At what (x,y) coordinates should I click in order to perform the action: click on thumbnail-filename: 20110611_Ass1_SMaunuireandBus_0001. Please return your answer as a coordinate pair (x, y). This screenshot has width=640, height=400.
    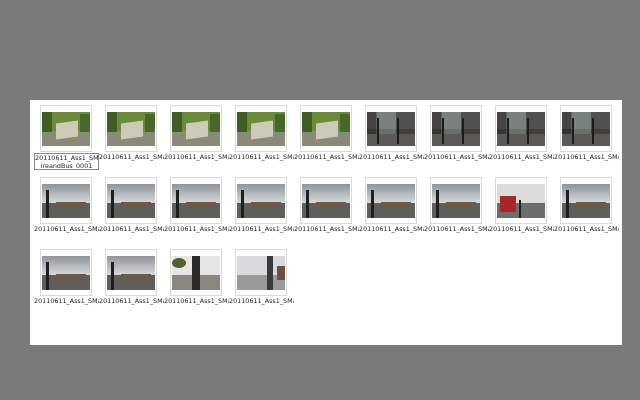
    Looking at the image, I should click on (66, 161).